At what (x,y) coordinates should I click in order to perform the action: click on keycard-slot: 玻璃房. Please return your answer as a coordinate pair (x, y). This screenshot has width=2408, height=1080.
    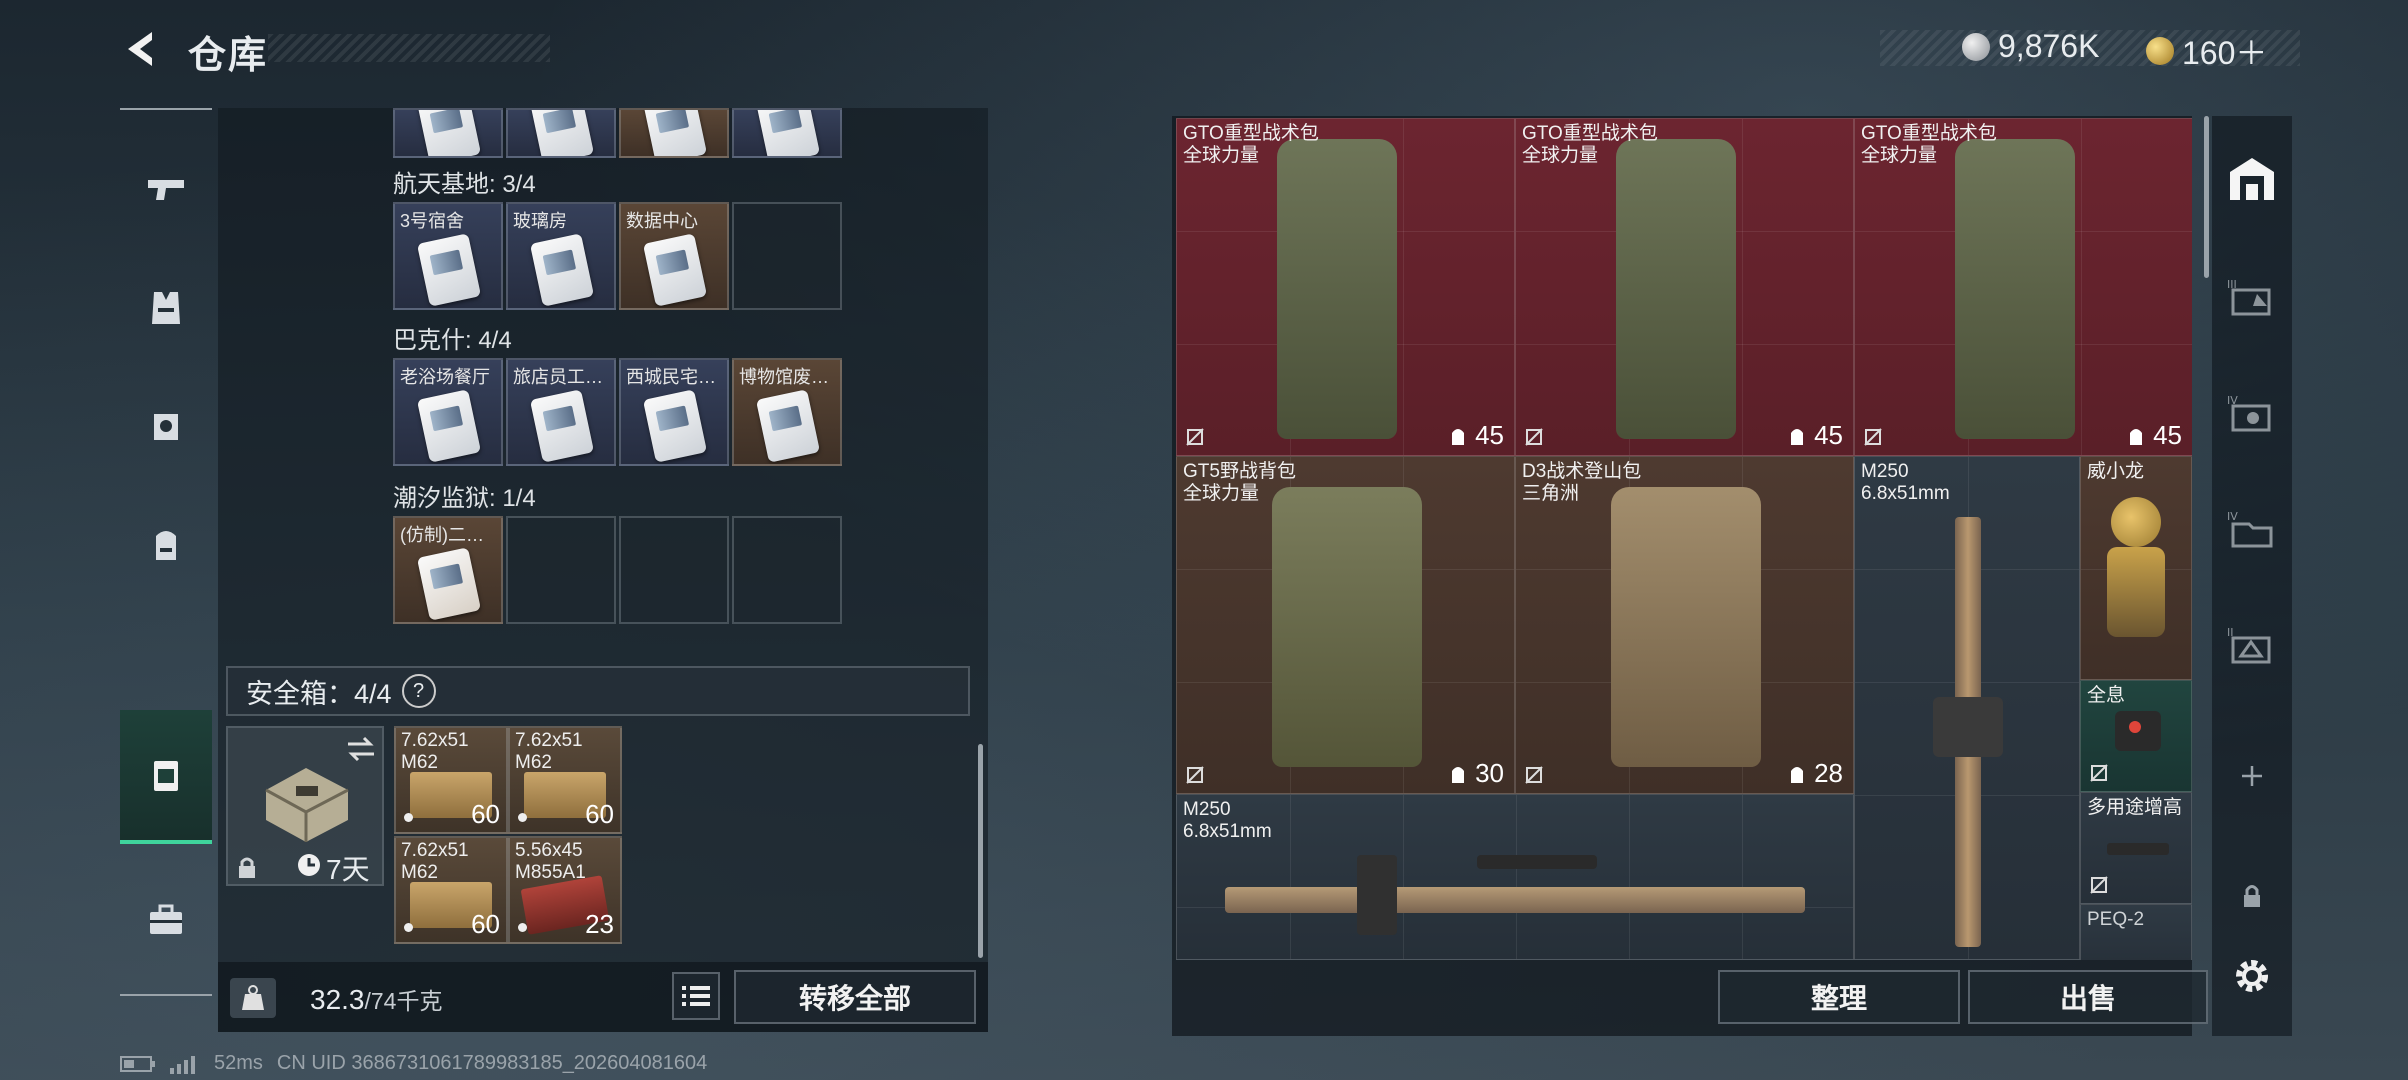
    Looking at the image, I should click on (561, 256).